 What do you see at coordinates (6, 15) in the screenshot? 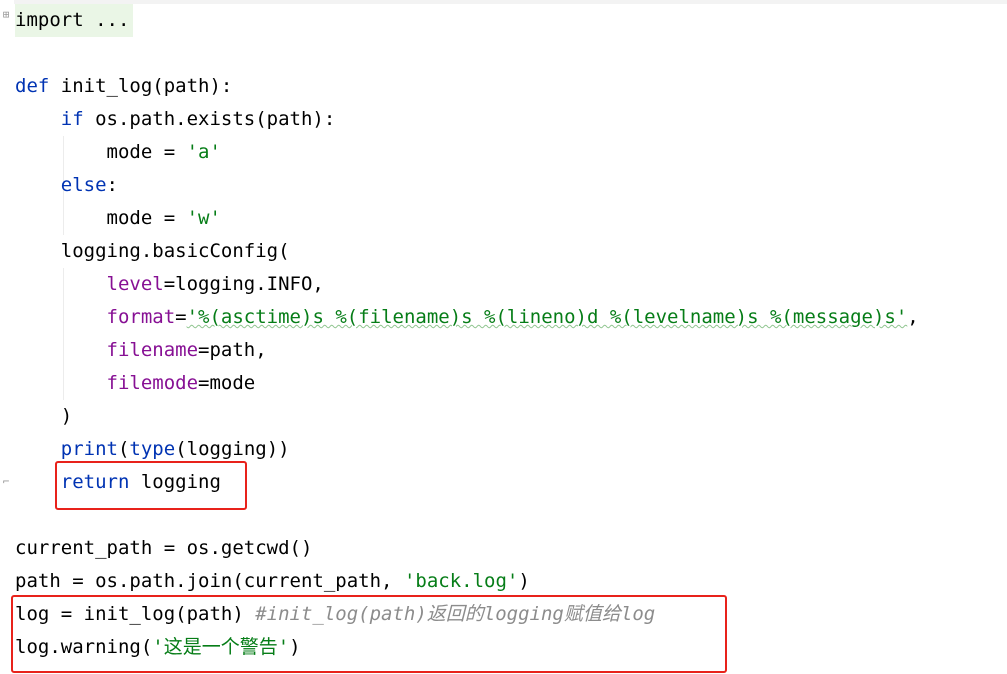
I see `fold-collapse-icon: ⊞` at bounding box center [6, 15].